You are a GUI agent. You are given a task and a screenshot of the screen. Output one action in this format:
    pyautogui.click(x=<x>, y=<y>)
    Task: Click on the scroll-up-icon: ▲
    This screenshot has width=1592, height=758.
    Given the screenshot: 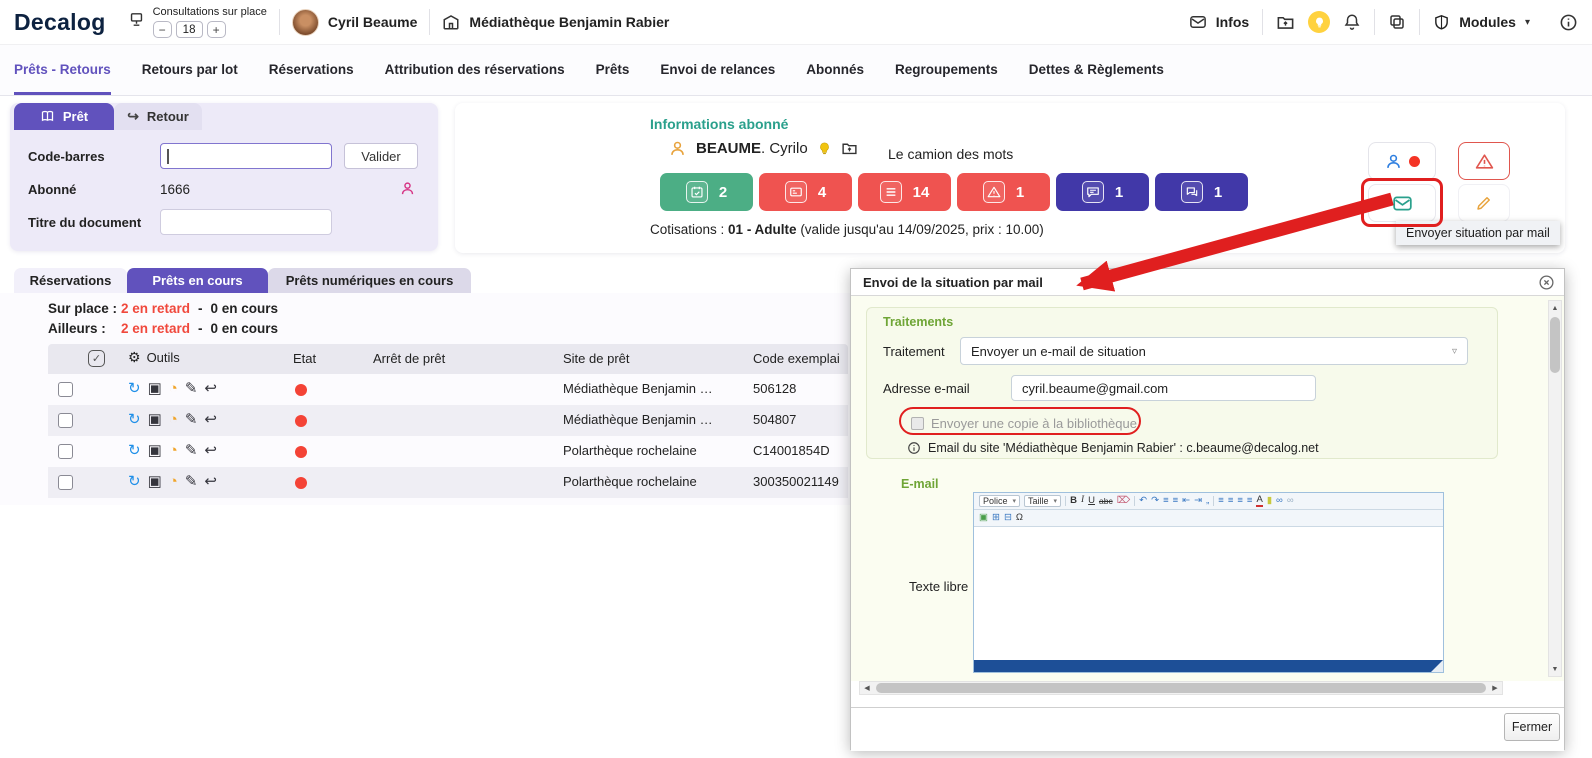 What is the action you would take?
    pyautogui.click(x=1555, y=308)
    